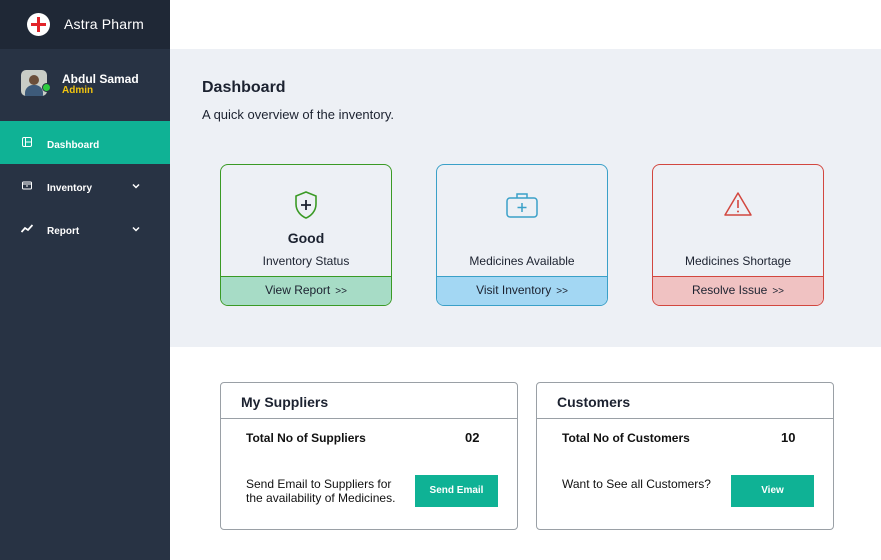 The height and width of the screenshot is (560, 881). What do you see at coordinates (73, 145) in the screenshot?
I see `sidebar-item-label: Dashboard` at bounding box center [73, 145].